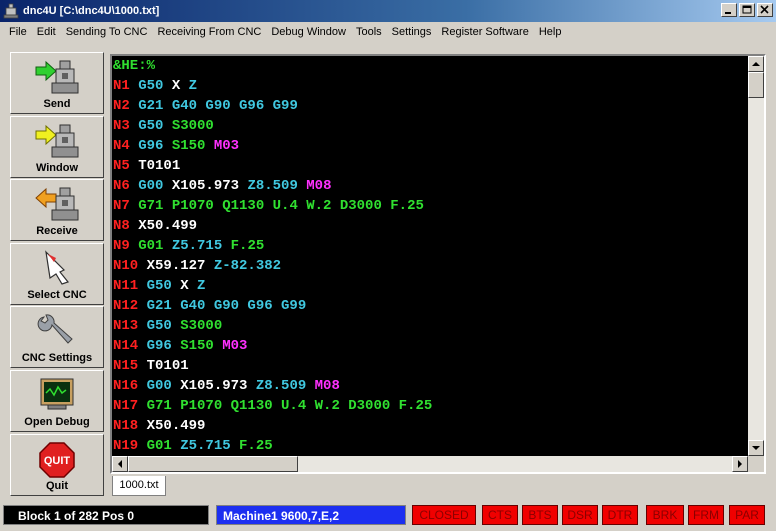 This screenshot has width=776, height=531. I want to click on machine-port-status: Machine1 9600,7,E,2, so click(311, 515).